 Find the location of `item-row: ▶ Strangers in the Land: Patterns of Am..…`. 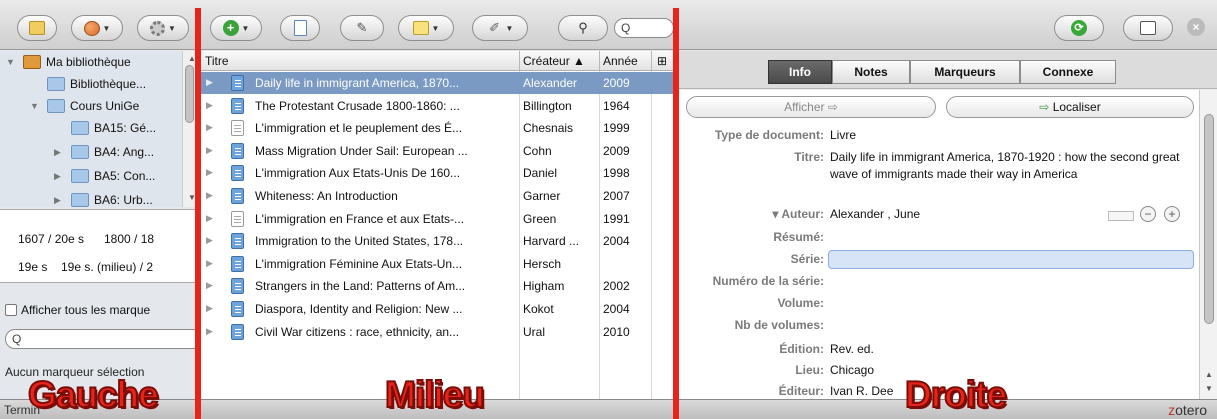

item-row: ▶ Strangers in the Land: Patterns of Am..… is located at coordinates (437, 286).